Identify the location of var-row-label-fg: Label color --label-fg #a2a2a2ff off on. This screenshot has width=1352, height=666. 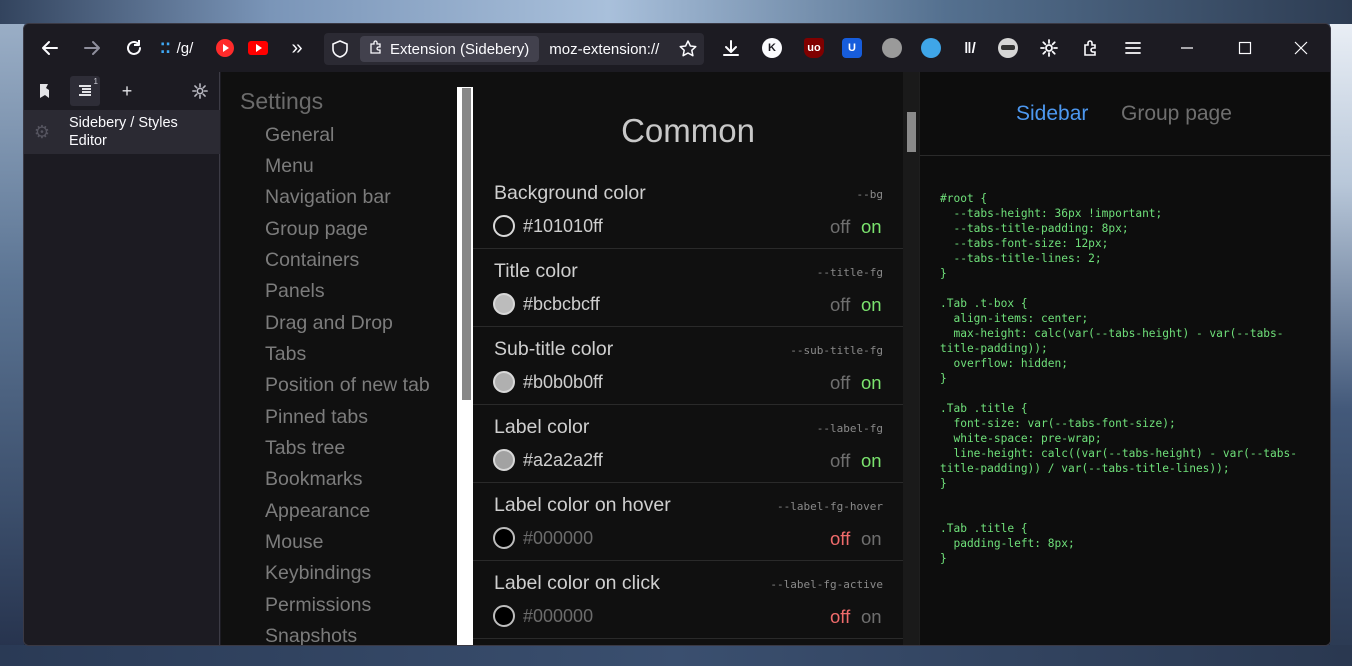
(688, 444).